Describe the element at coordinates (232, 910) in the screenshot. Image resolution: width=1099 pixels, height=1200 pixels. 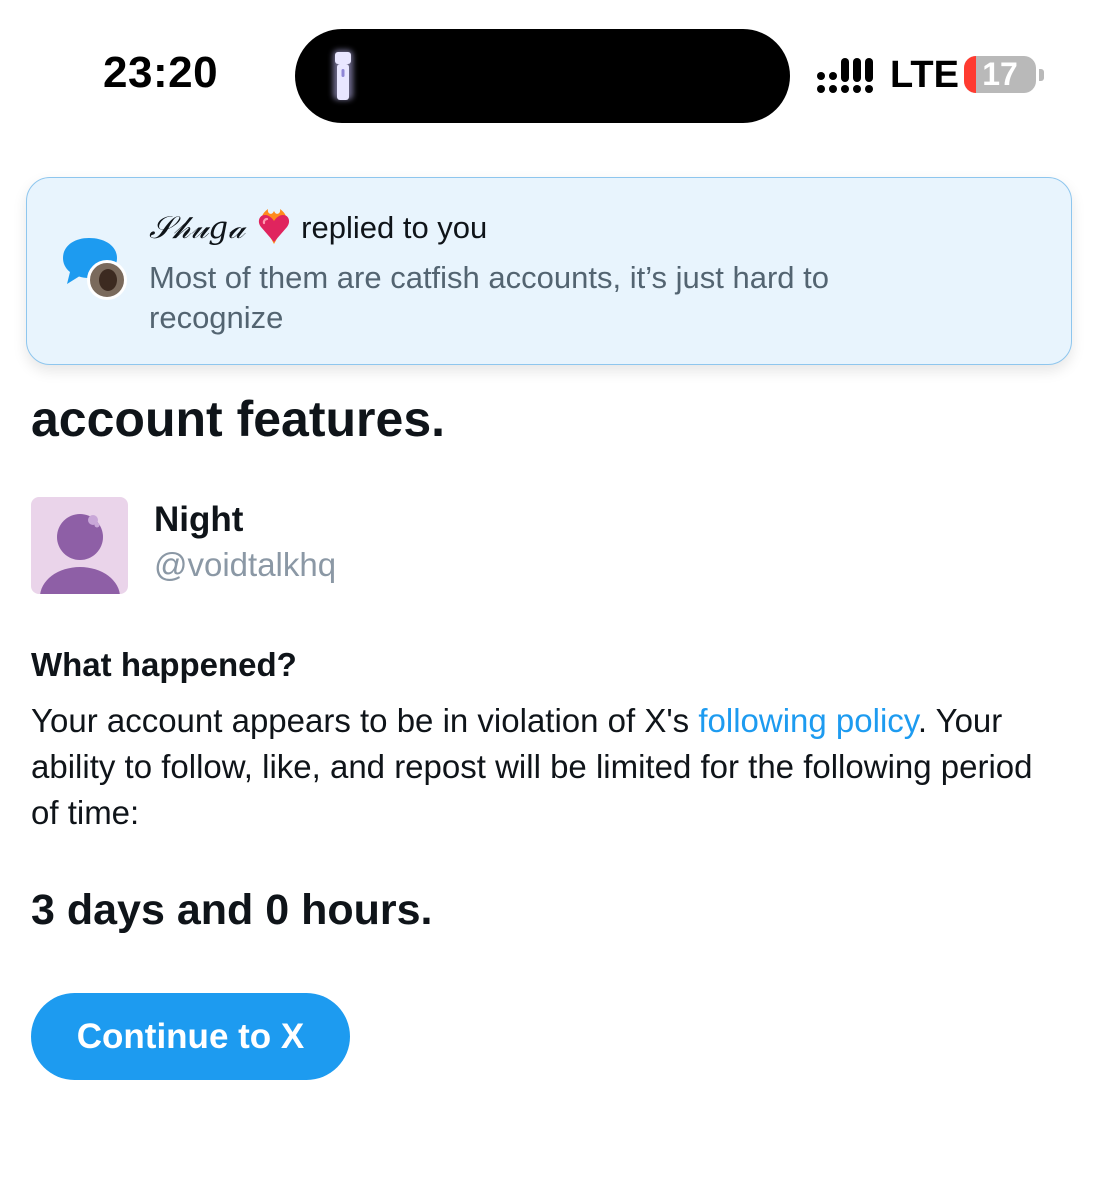
I see `restriction-duration: 3 days and 0 hours.` at that location.